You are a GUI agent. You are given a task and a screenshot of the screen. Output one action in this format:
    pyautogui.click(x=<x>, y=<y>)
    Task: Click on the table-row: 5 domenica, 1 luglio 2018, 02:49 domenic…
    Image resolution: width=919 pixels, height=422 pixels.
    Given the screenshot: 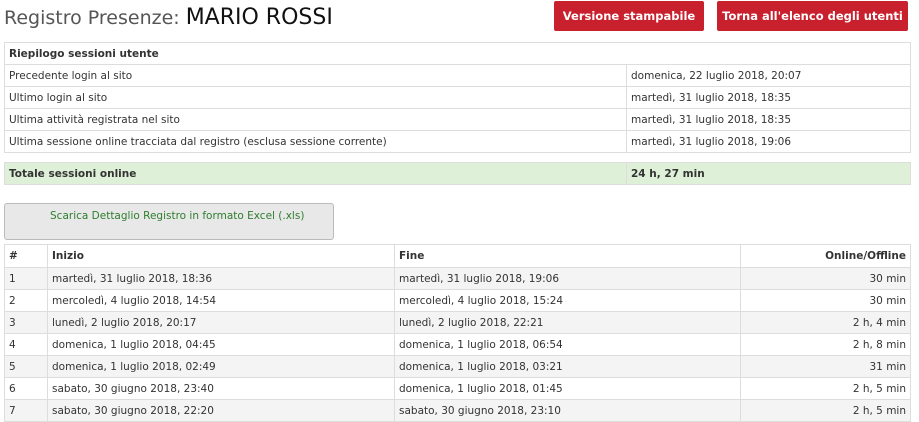 What is the action you would take?
    pyautogui.click(x=457, y=366)
    